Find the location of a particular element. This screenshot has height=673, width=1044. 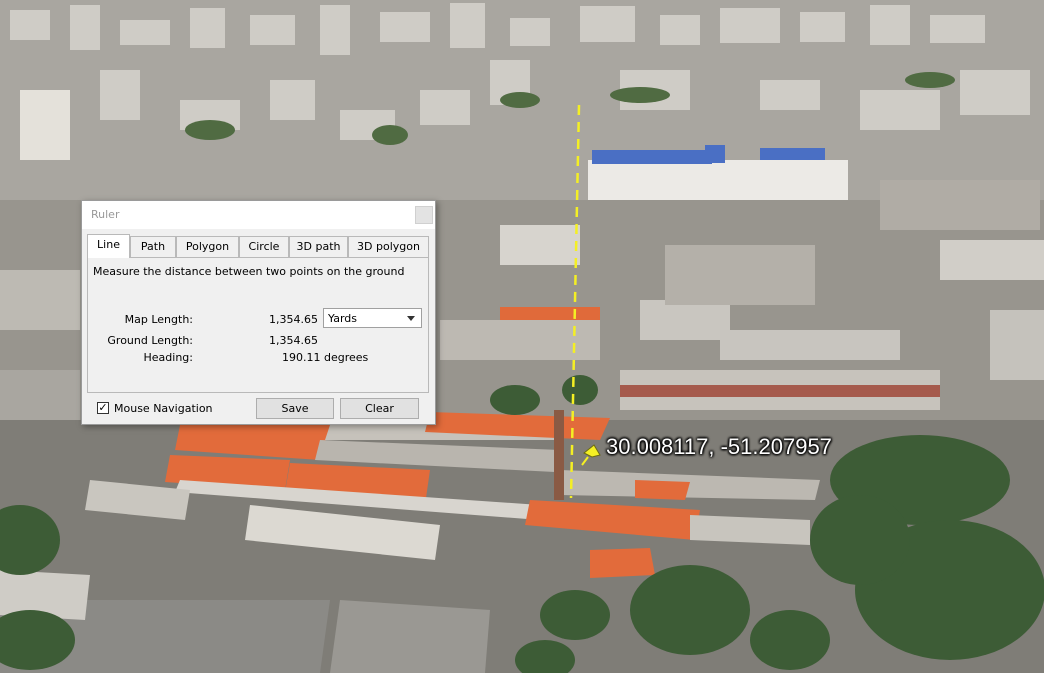

ground-length-value: 1,354.65 is located at coordinates (293, 340).